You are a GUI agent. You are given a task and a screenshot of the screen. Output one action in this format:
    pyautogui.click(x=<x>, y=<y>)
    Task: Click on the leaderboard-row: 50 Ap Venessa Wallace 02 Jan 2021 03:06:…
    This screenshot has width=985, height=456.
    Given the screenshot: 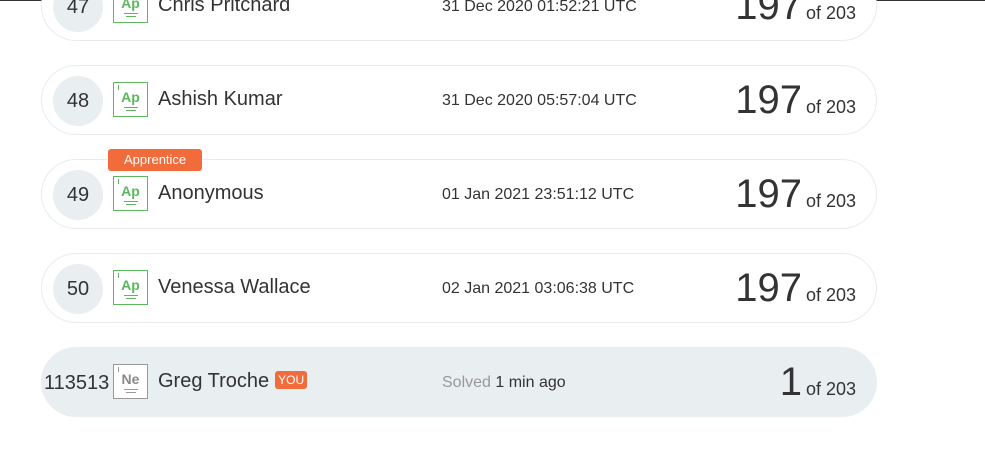 What is the action you would take?
    pyautogui.click(x=459, y=288)
    